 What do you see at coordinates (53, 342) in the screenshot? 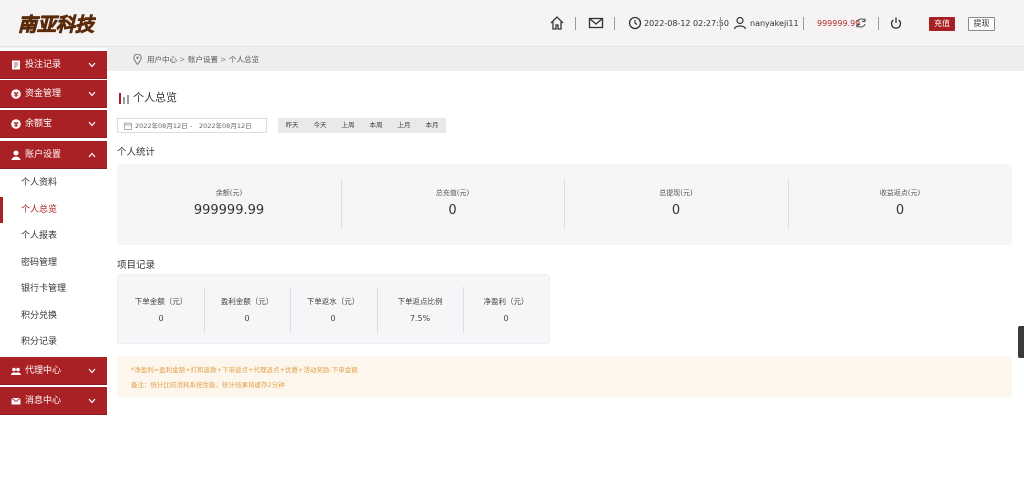
I see `submenu-points-records: 积分记录` at bounding box center [53, 342].